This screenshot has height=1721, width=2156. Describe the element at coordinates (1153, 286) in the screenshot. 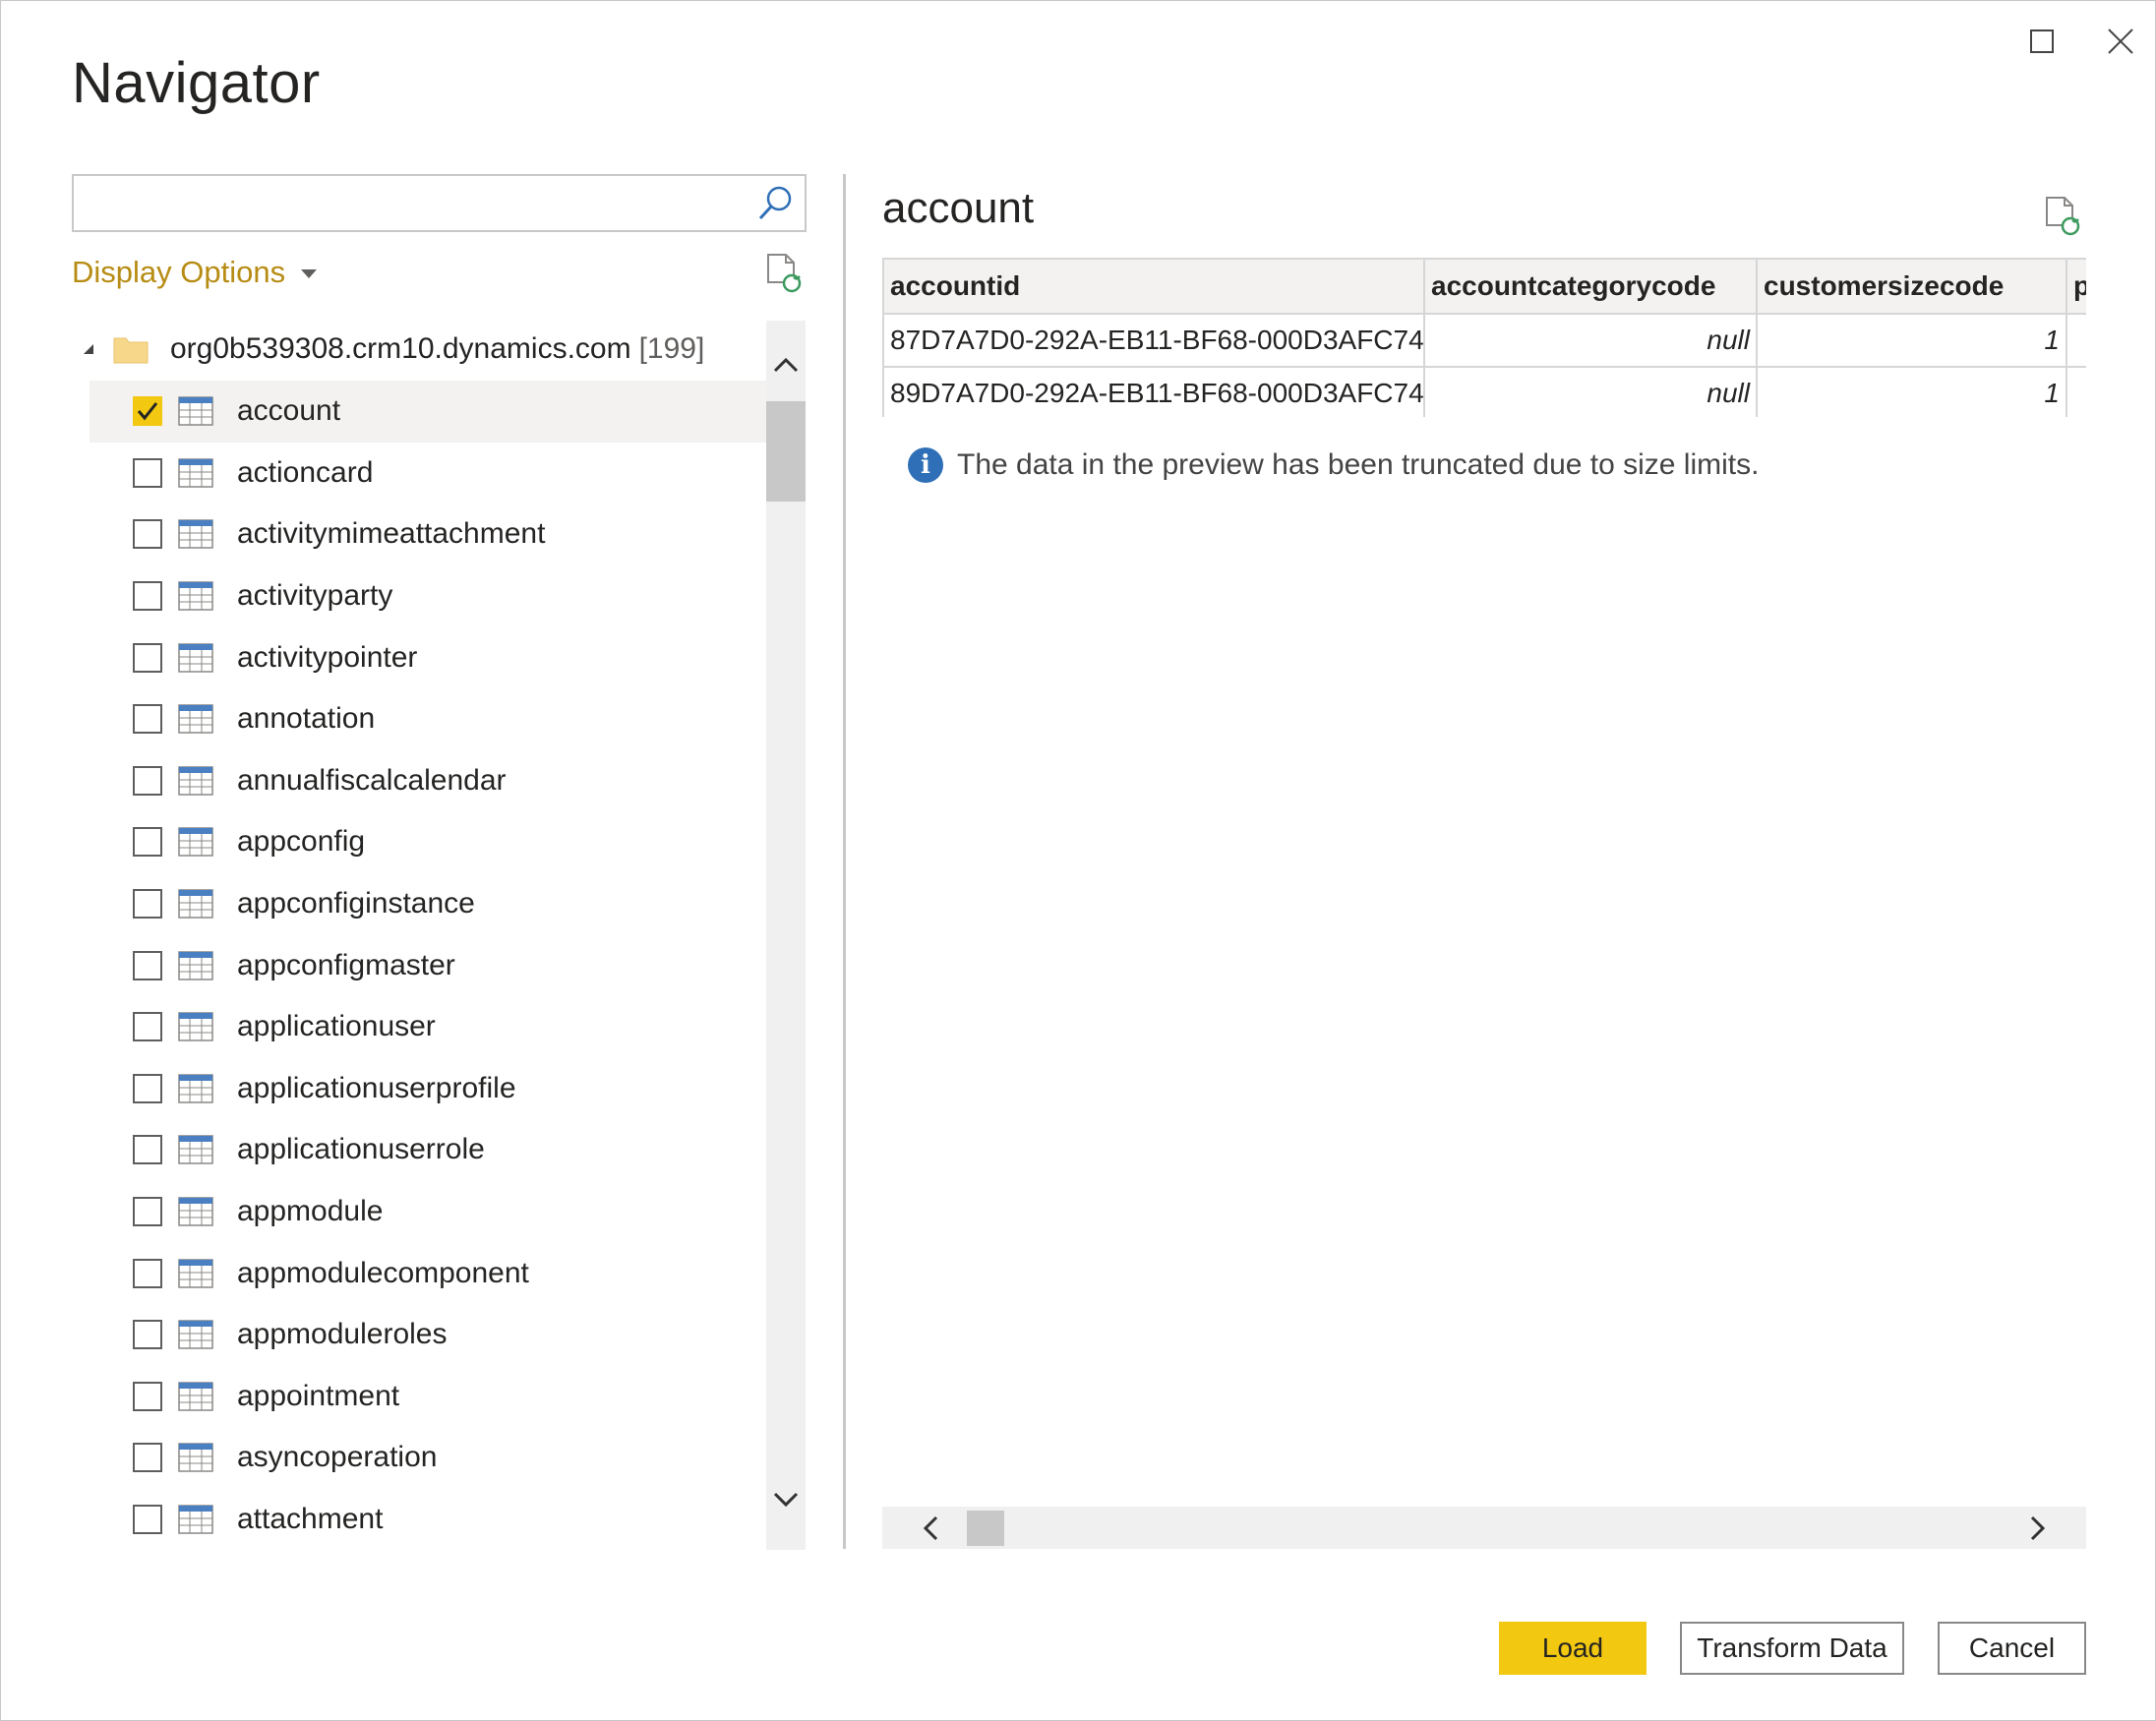

I see `column-header: accountid` at that location.